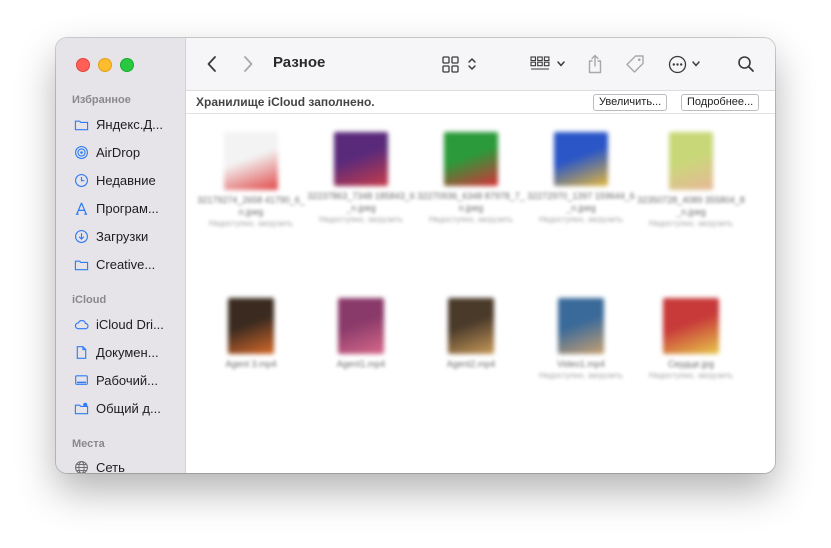 The height and width of the screenshot is (548, 831). What do you see at coordinates (361, 202) in the screenshot?
I see `file-name: 32237863_7348 185843_6_n.jpeg` at bounding box center [361, 202].